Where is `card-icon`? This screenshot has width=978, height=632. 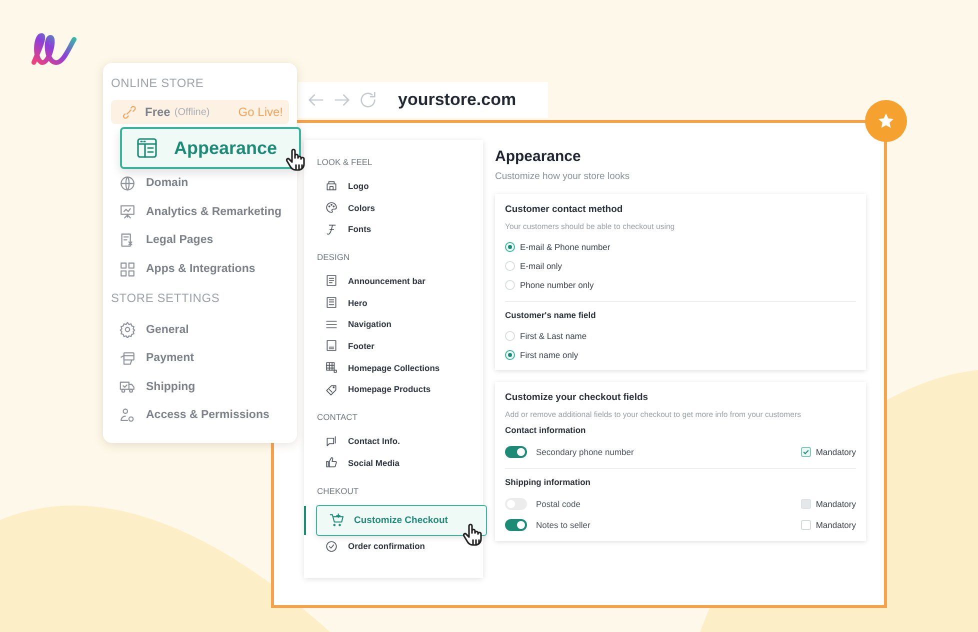 card-icon is located at coordinates (127, 358).